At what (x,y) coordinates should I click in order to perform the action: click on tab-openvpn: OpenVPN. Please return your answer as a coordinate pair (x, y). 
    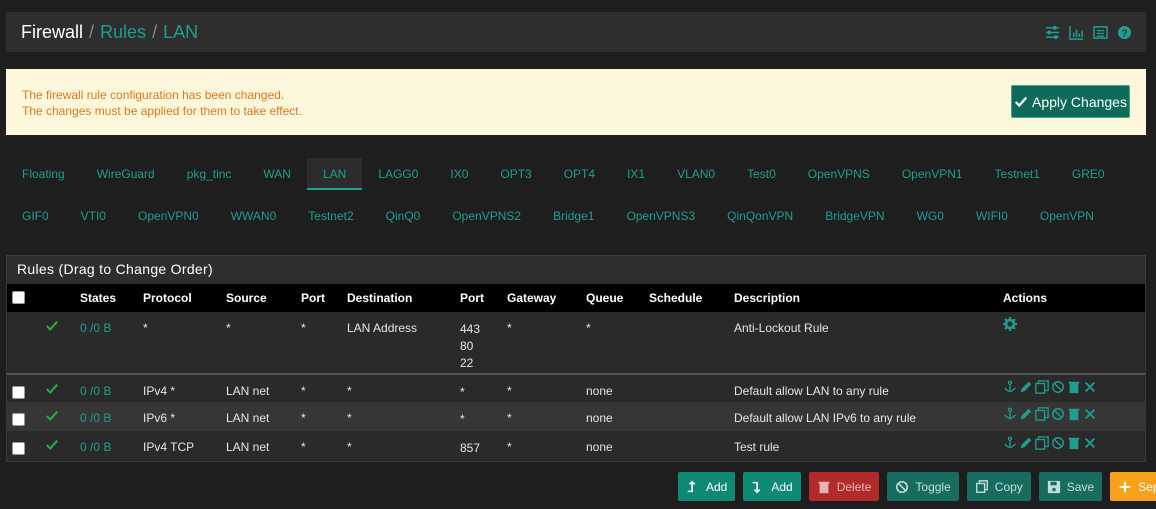
    Looking at the image, I should click on (1067, 216).